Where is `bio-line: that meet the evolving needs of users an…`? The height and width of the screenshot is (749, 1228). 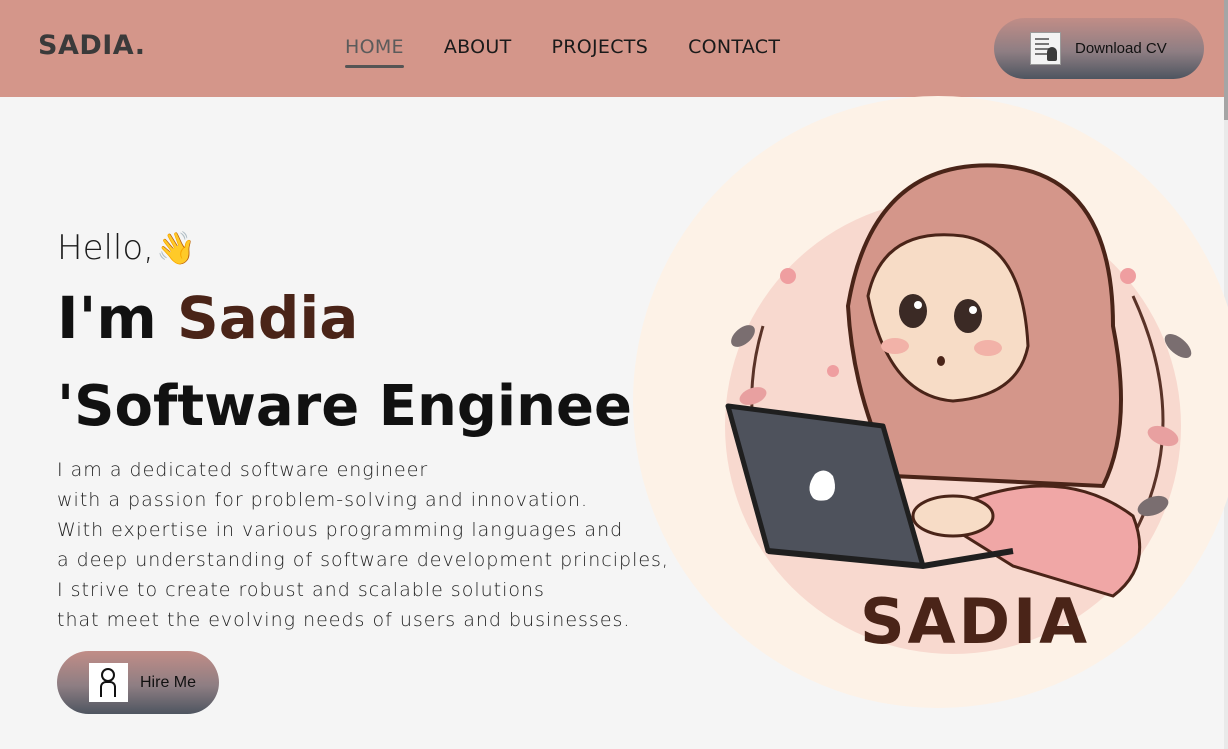
bio-line: that meet the evolving needs of users an… is located at coordinates (344, 620).